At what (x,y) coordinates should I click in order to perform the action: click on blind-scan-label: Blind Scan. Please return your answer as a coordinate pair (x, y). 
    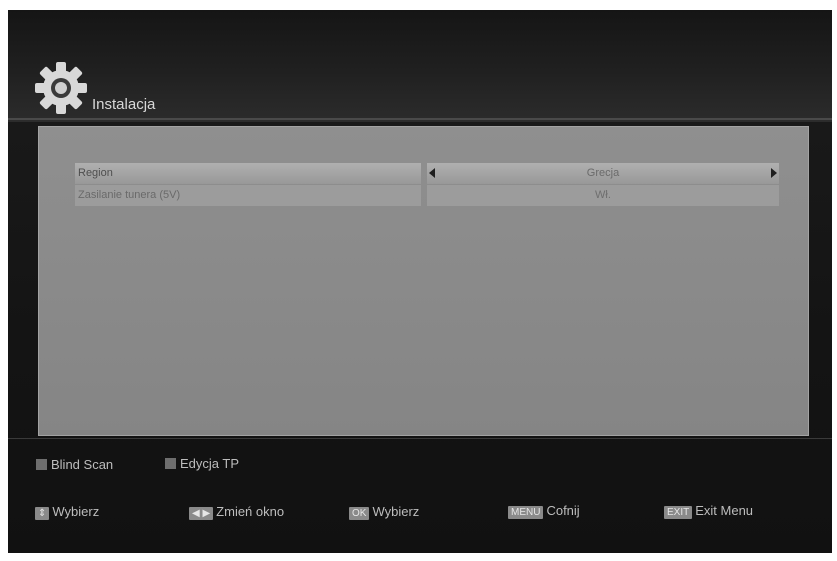
    Looking at the image, I should click on (82, 464).